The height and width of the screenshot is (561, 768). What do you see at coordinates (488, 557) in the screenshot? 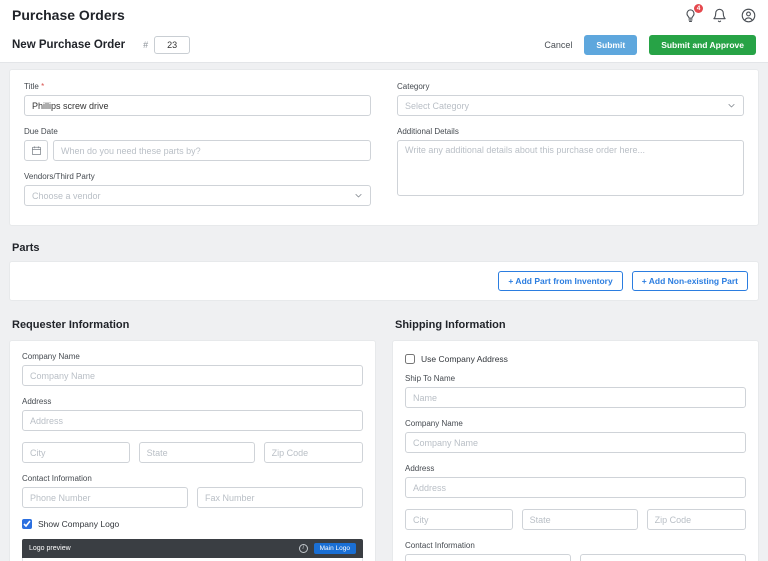
I see `shipping-phone-input` at bounding box center [488, 557].